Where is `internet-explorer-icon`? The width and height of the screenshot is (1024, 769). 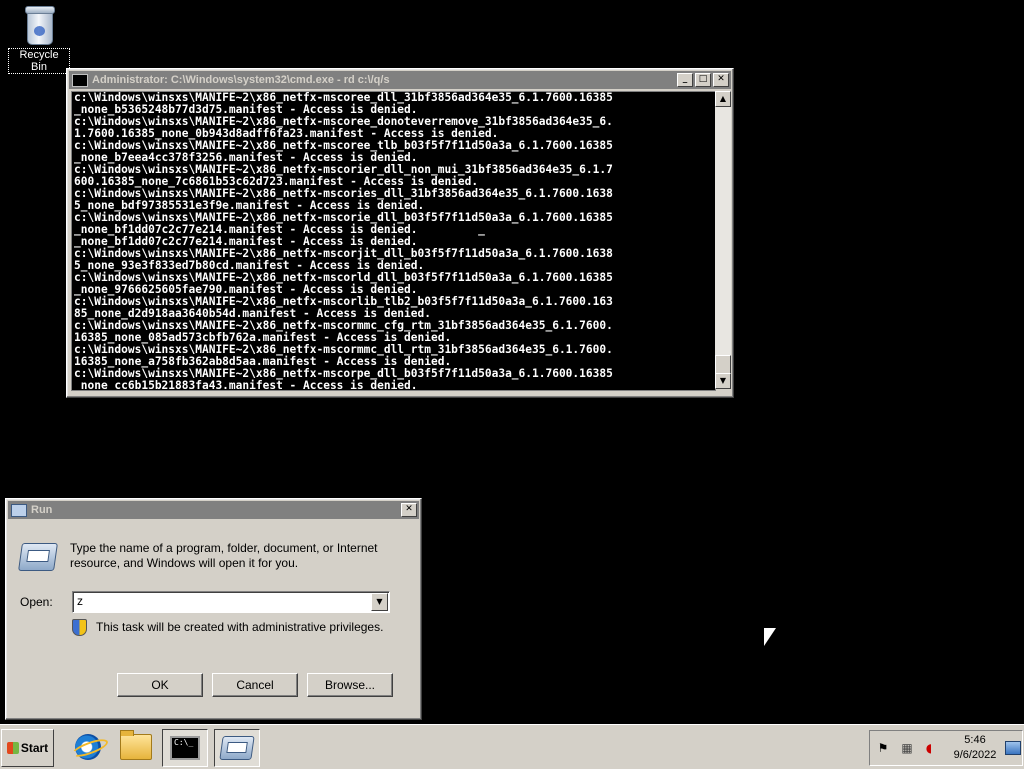 internet-explorer-icon is located at coordinates (88, 747).